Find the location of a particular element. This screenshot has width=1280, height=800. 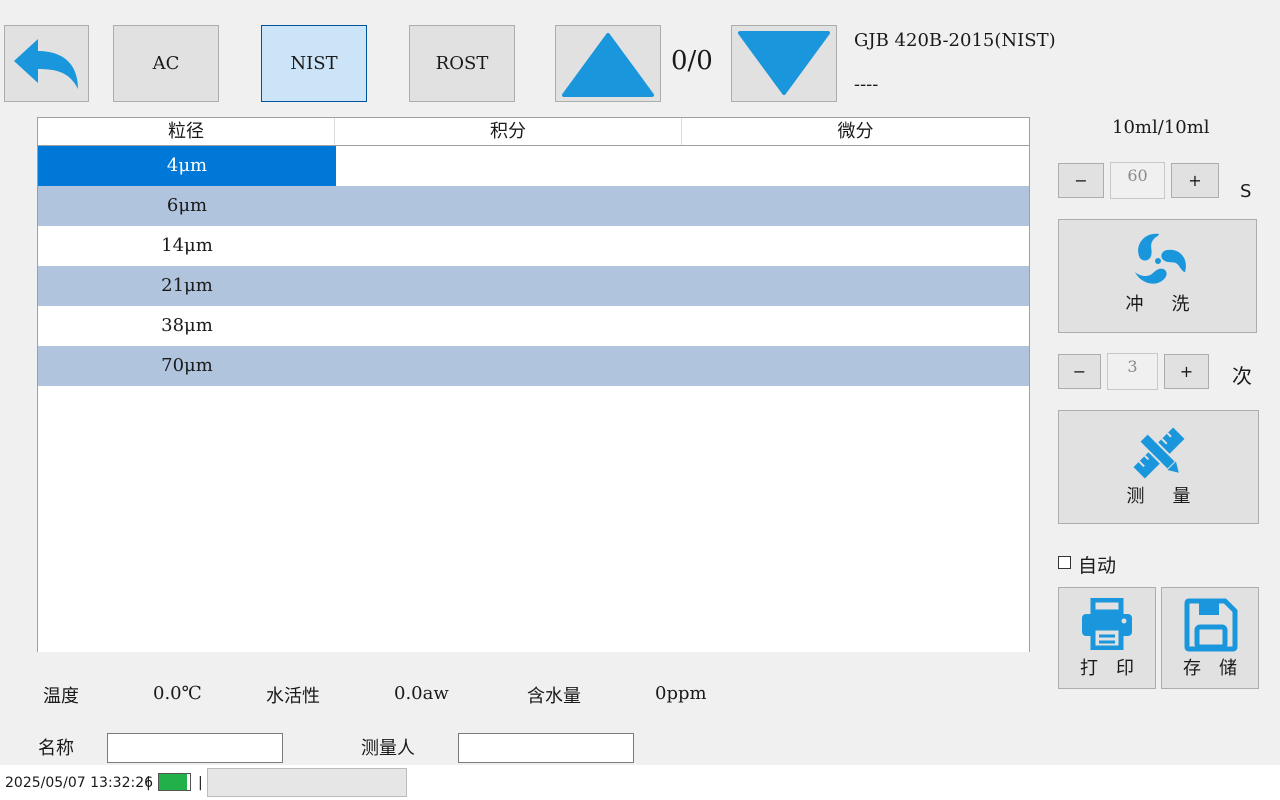

water-content-label: 含水量 is located at coordinates (554, 696).